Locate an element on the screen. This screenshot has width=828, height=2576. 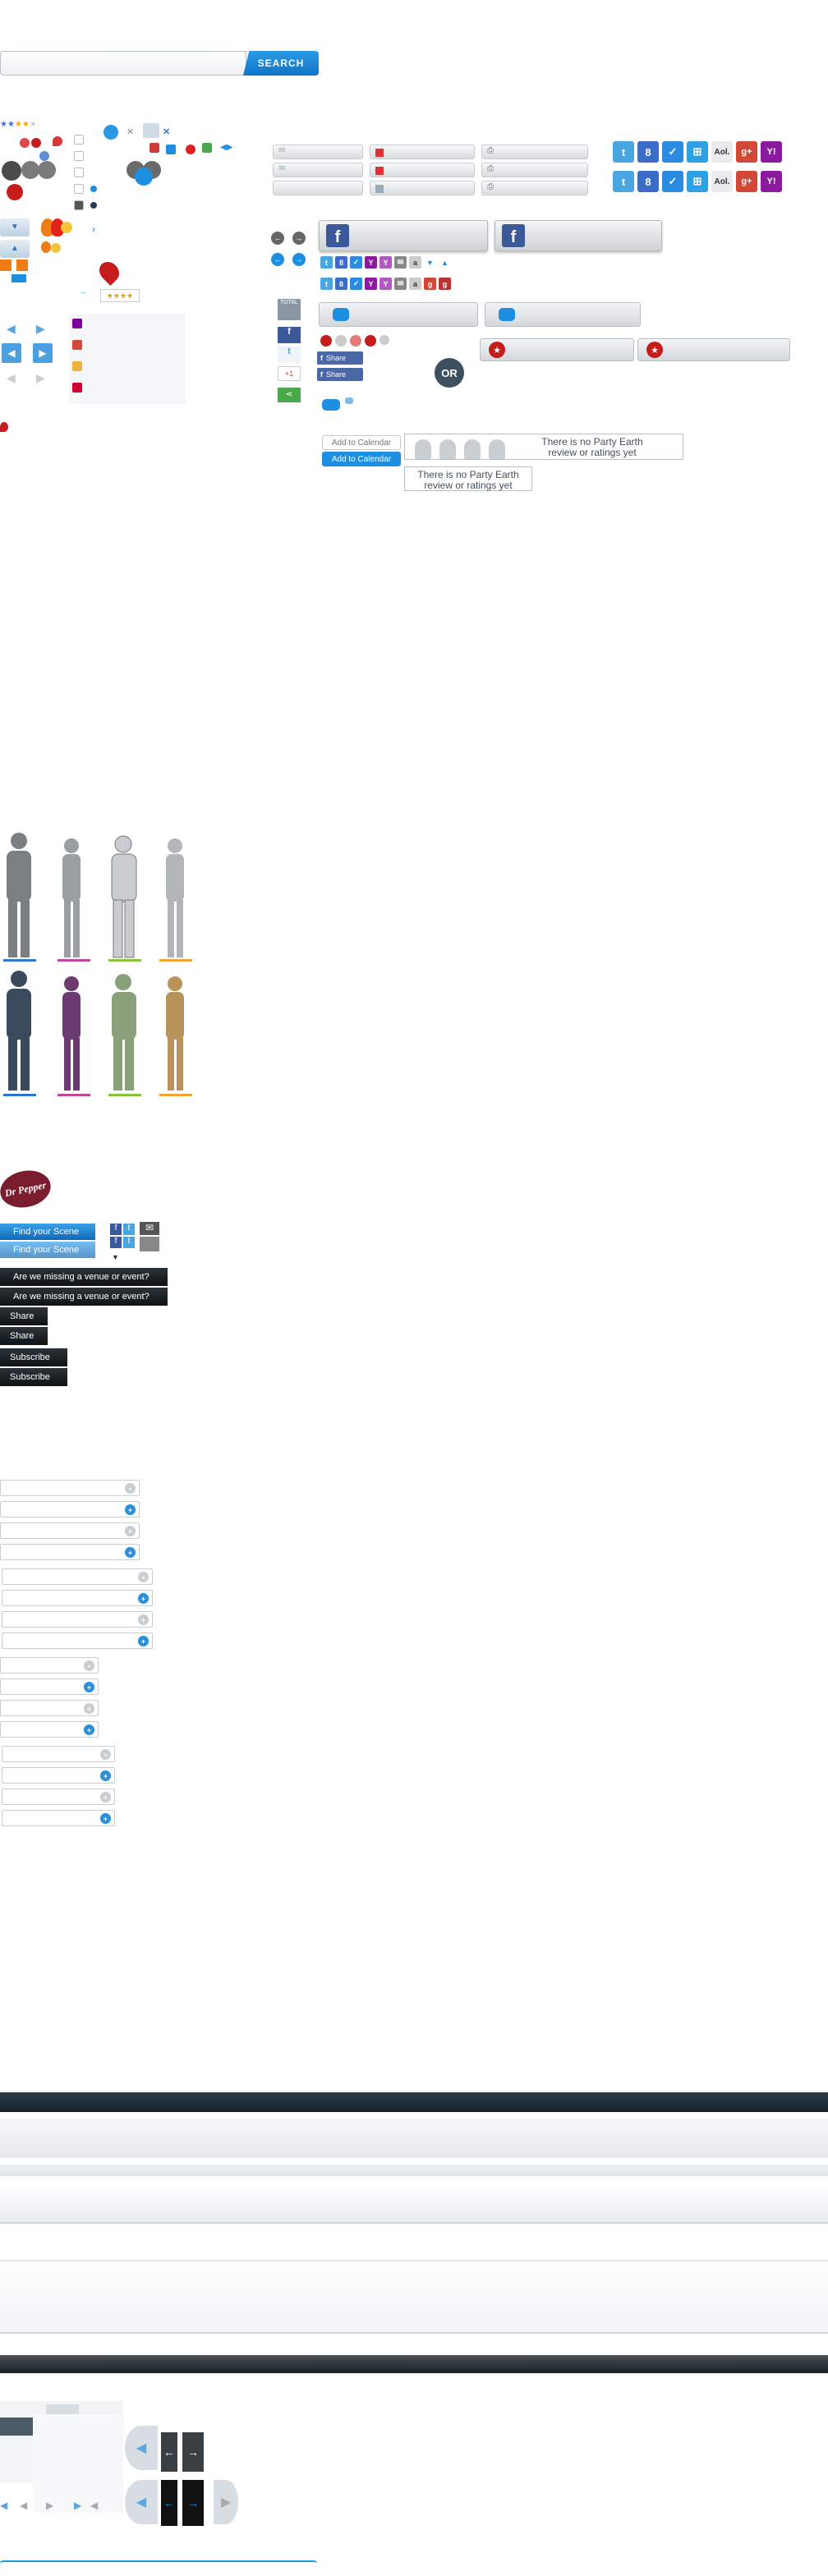
email-button is located at coordinates (318, 188).